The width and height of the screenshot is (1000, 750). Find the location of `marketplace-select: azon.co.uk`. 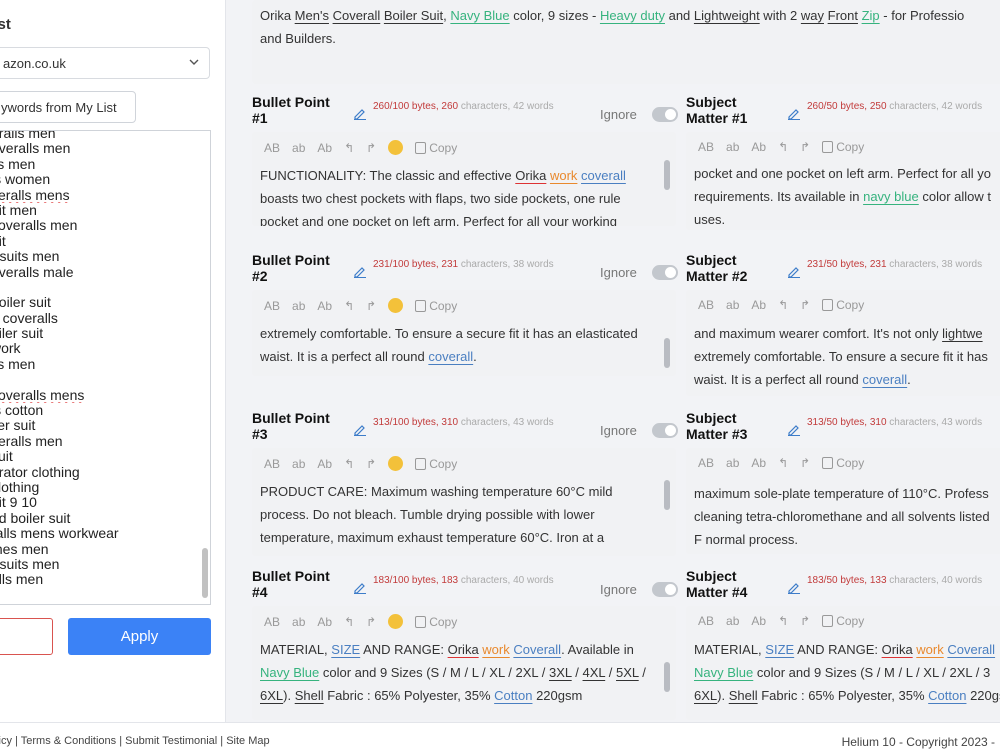

marketplace-select: azon.co.uk is located at coordinates (105, 63).